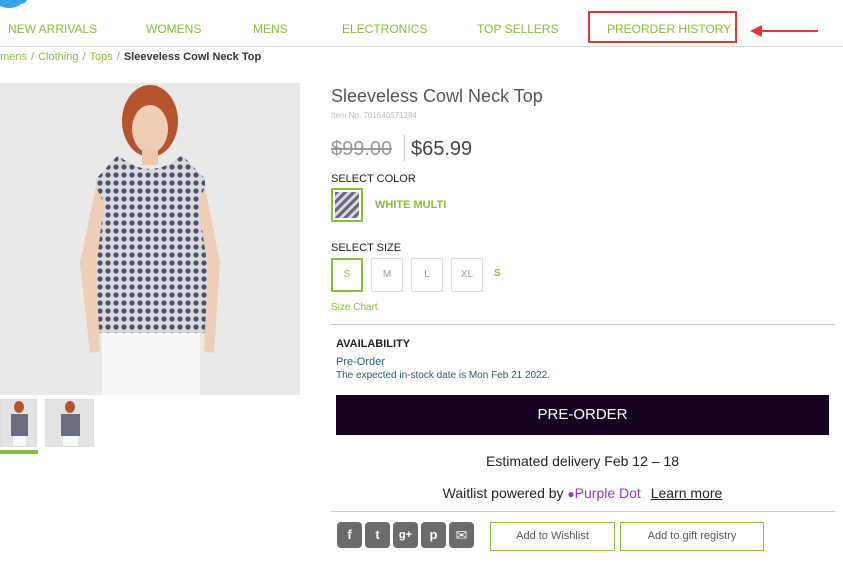  Describe the element at coordinates (384, 29) in the screenshot. I see `nav-electronics: ELECTRONICS` at that location.